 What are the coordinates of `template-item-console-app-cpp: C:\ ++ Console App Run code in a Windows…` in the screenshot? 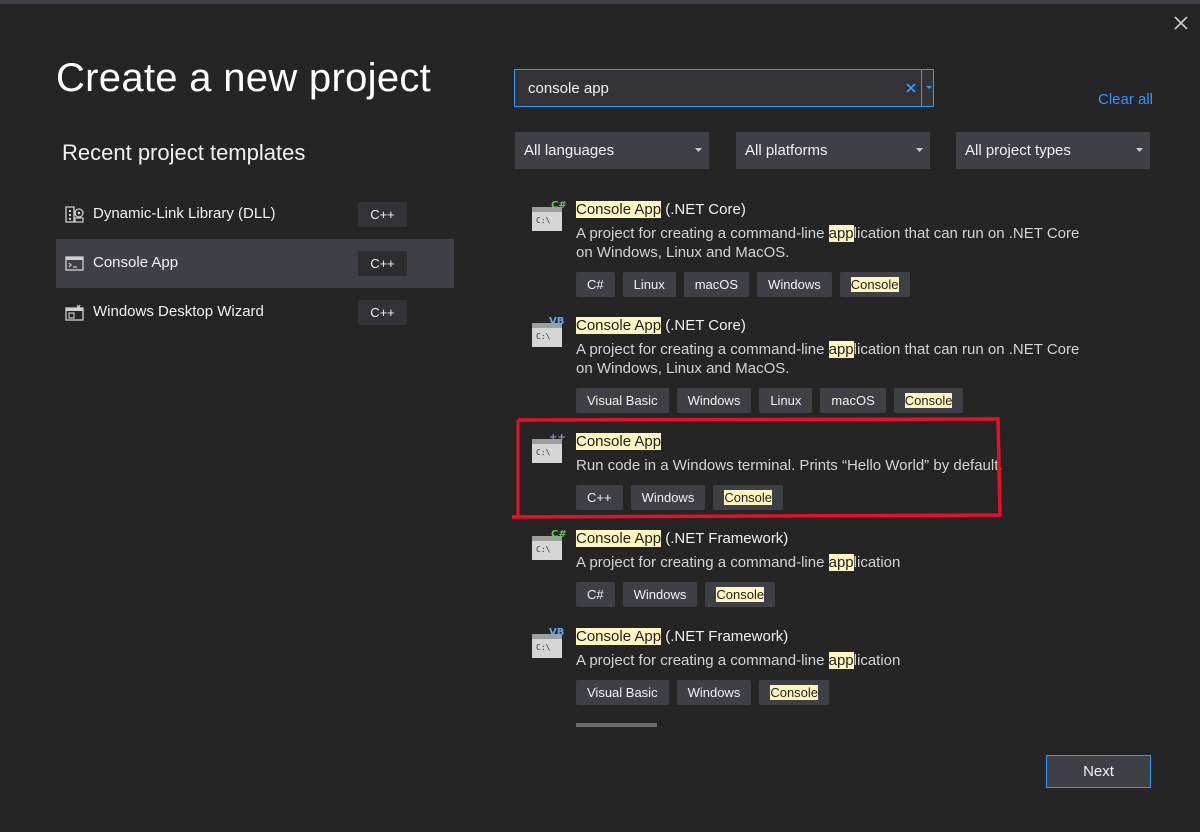 It's located at (834, 467).